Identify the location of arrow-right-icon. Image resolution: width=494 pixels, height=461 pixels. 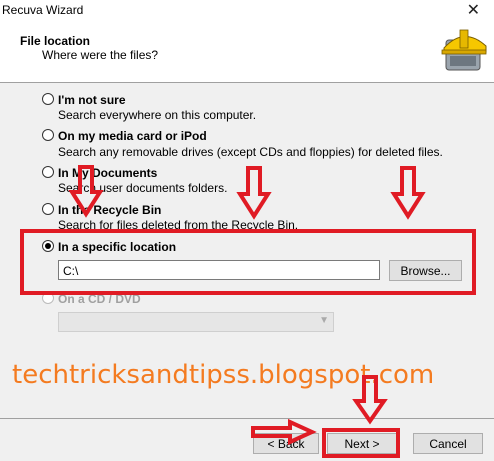
(284, 432).